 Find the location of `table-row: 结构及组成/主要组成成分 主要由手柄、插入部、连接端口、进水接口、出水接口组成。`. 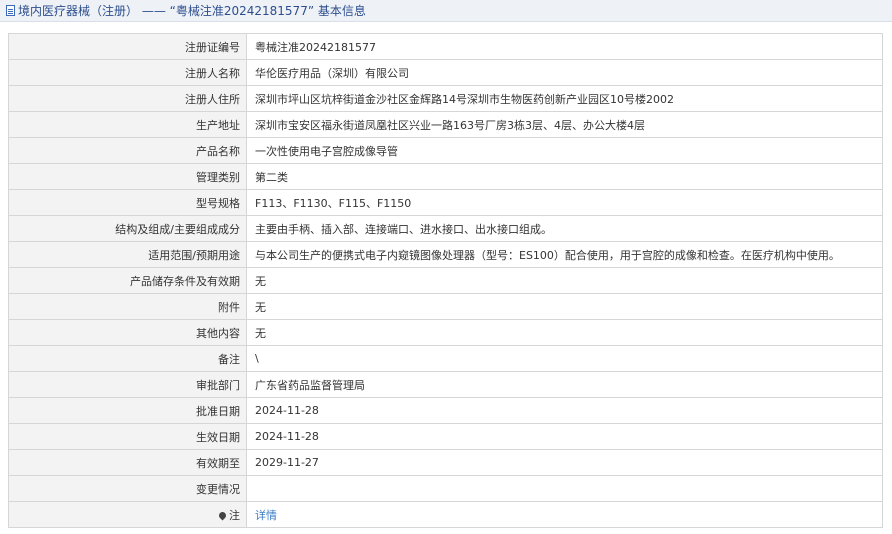

table-row: 结构及组成/主要组成成分 主要由手柄、插入部、连接端口、进水接口、出水接口组成。 is located at coordinates (445, 228).